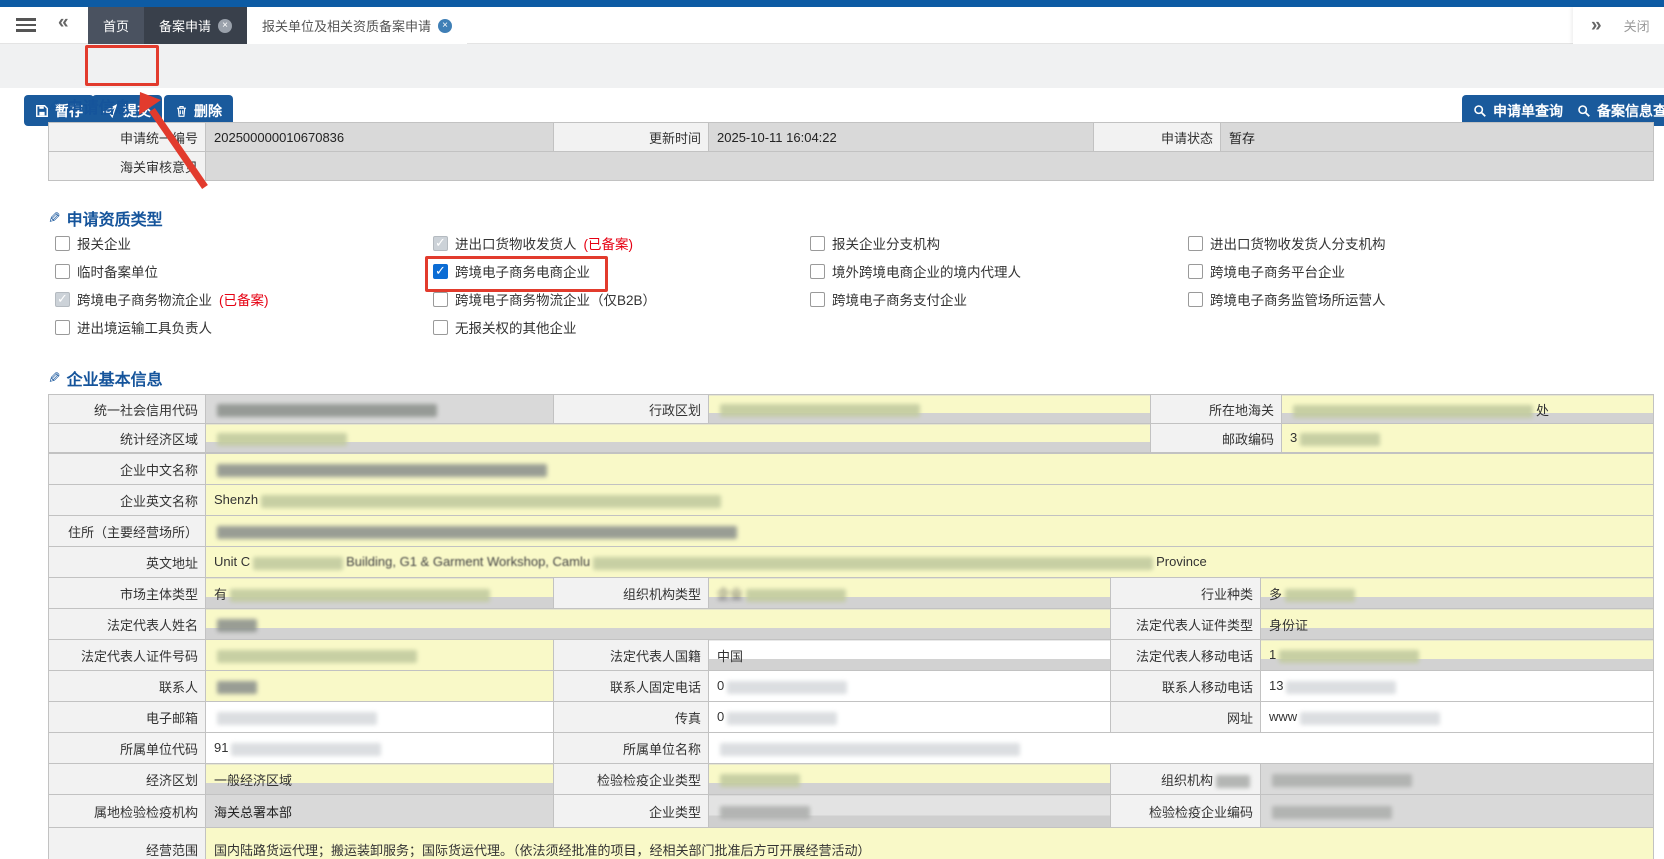  I want to click on qualification-item: 跨境电子商务物流企业(已备案), so click(244, 299).